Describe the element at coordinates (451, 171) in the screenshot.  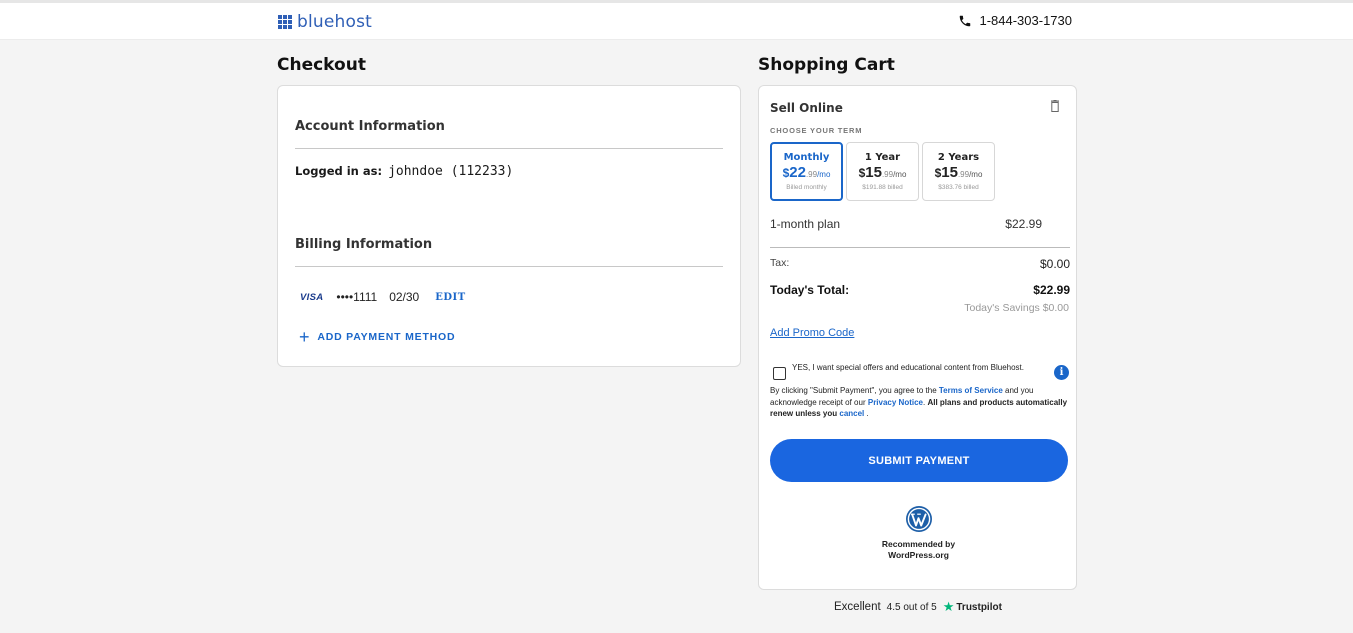
I see `logged-in-user: johndoe (112233)` at that location.